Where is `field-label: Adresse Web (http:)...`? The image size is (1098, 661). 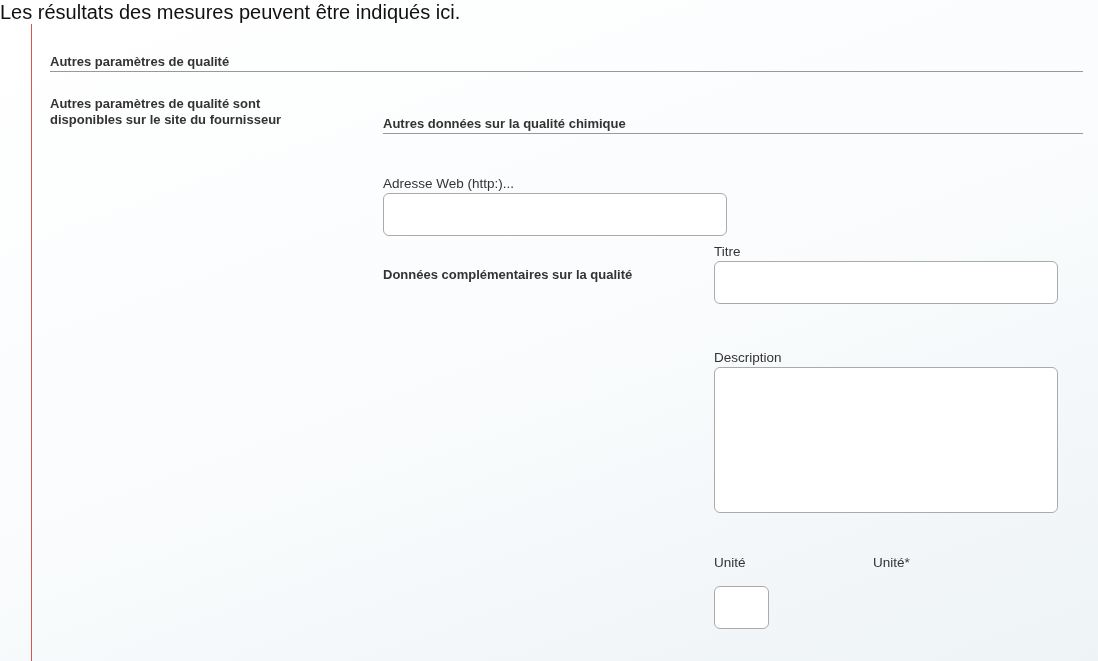
field-label: Adresse Web (http:)... is located at coordinates (449, 183).